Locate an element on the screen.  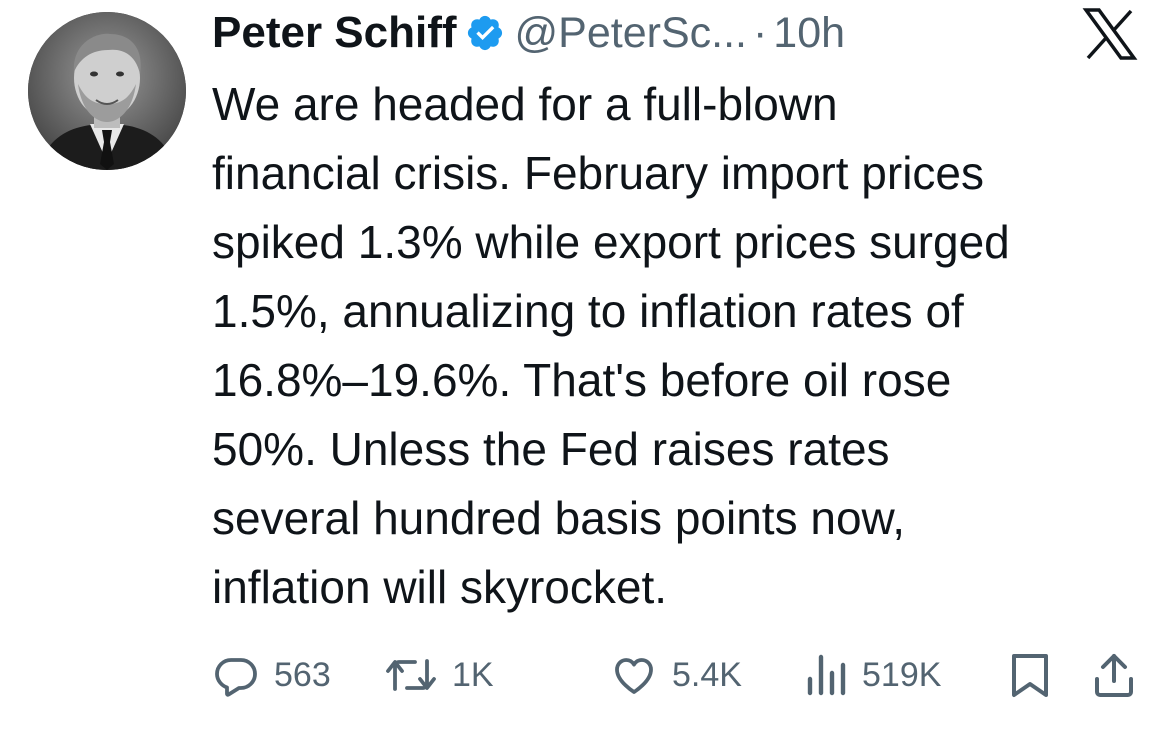
views-icon is located at coordinates (827, 675).